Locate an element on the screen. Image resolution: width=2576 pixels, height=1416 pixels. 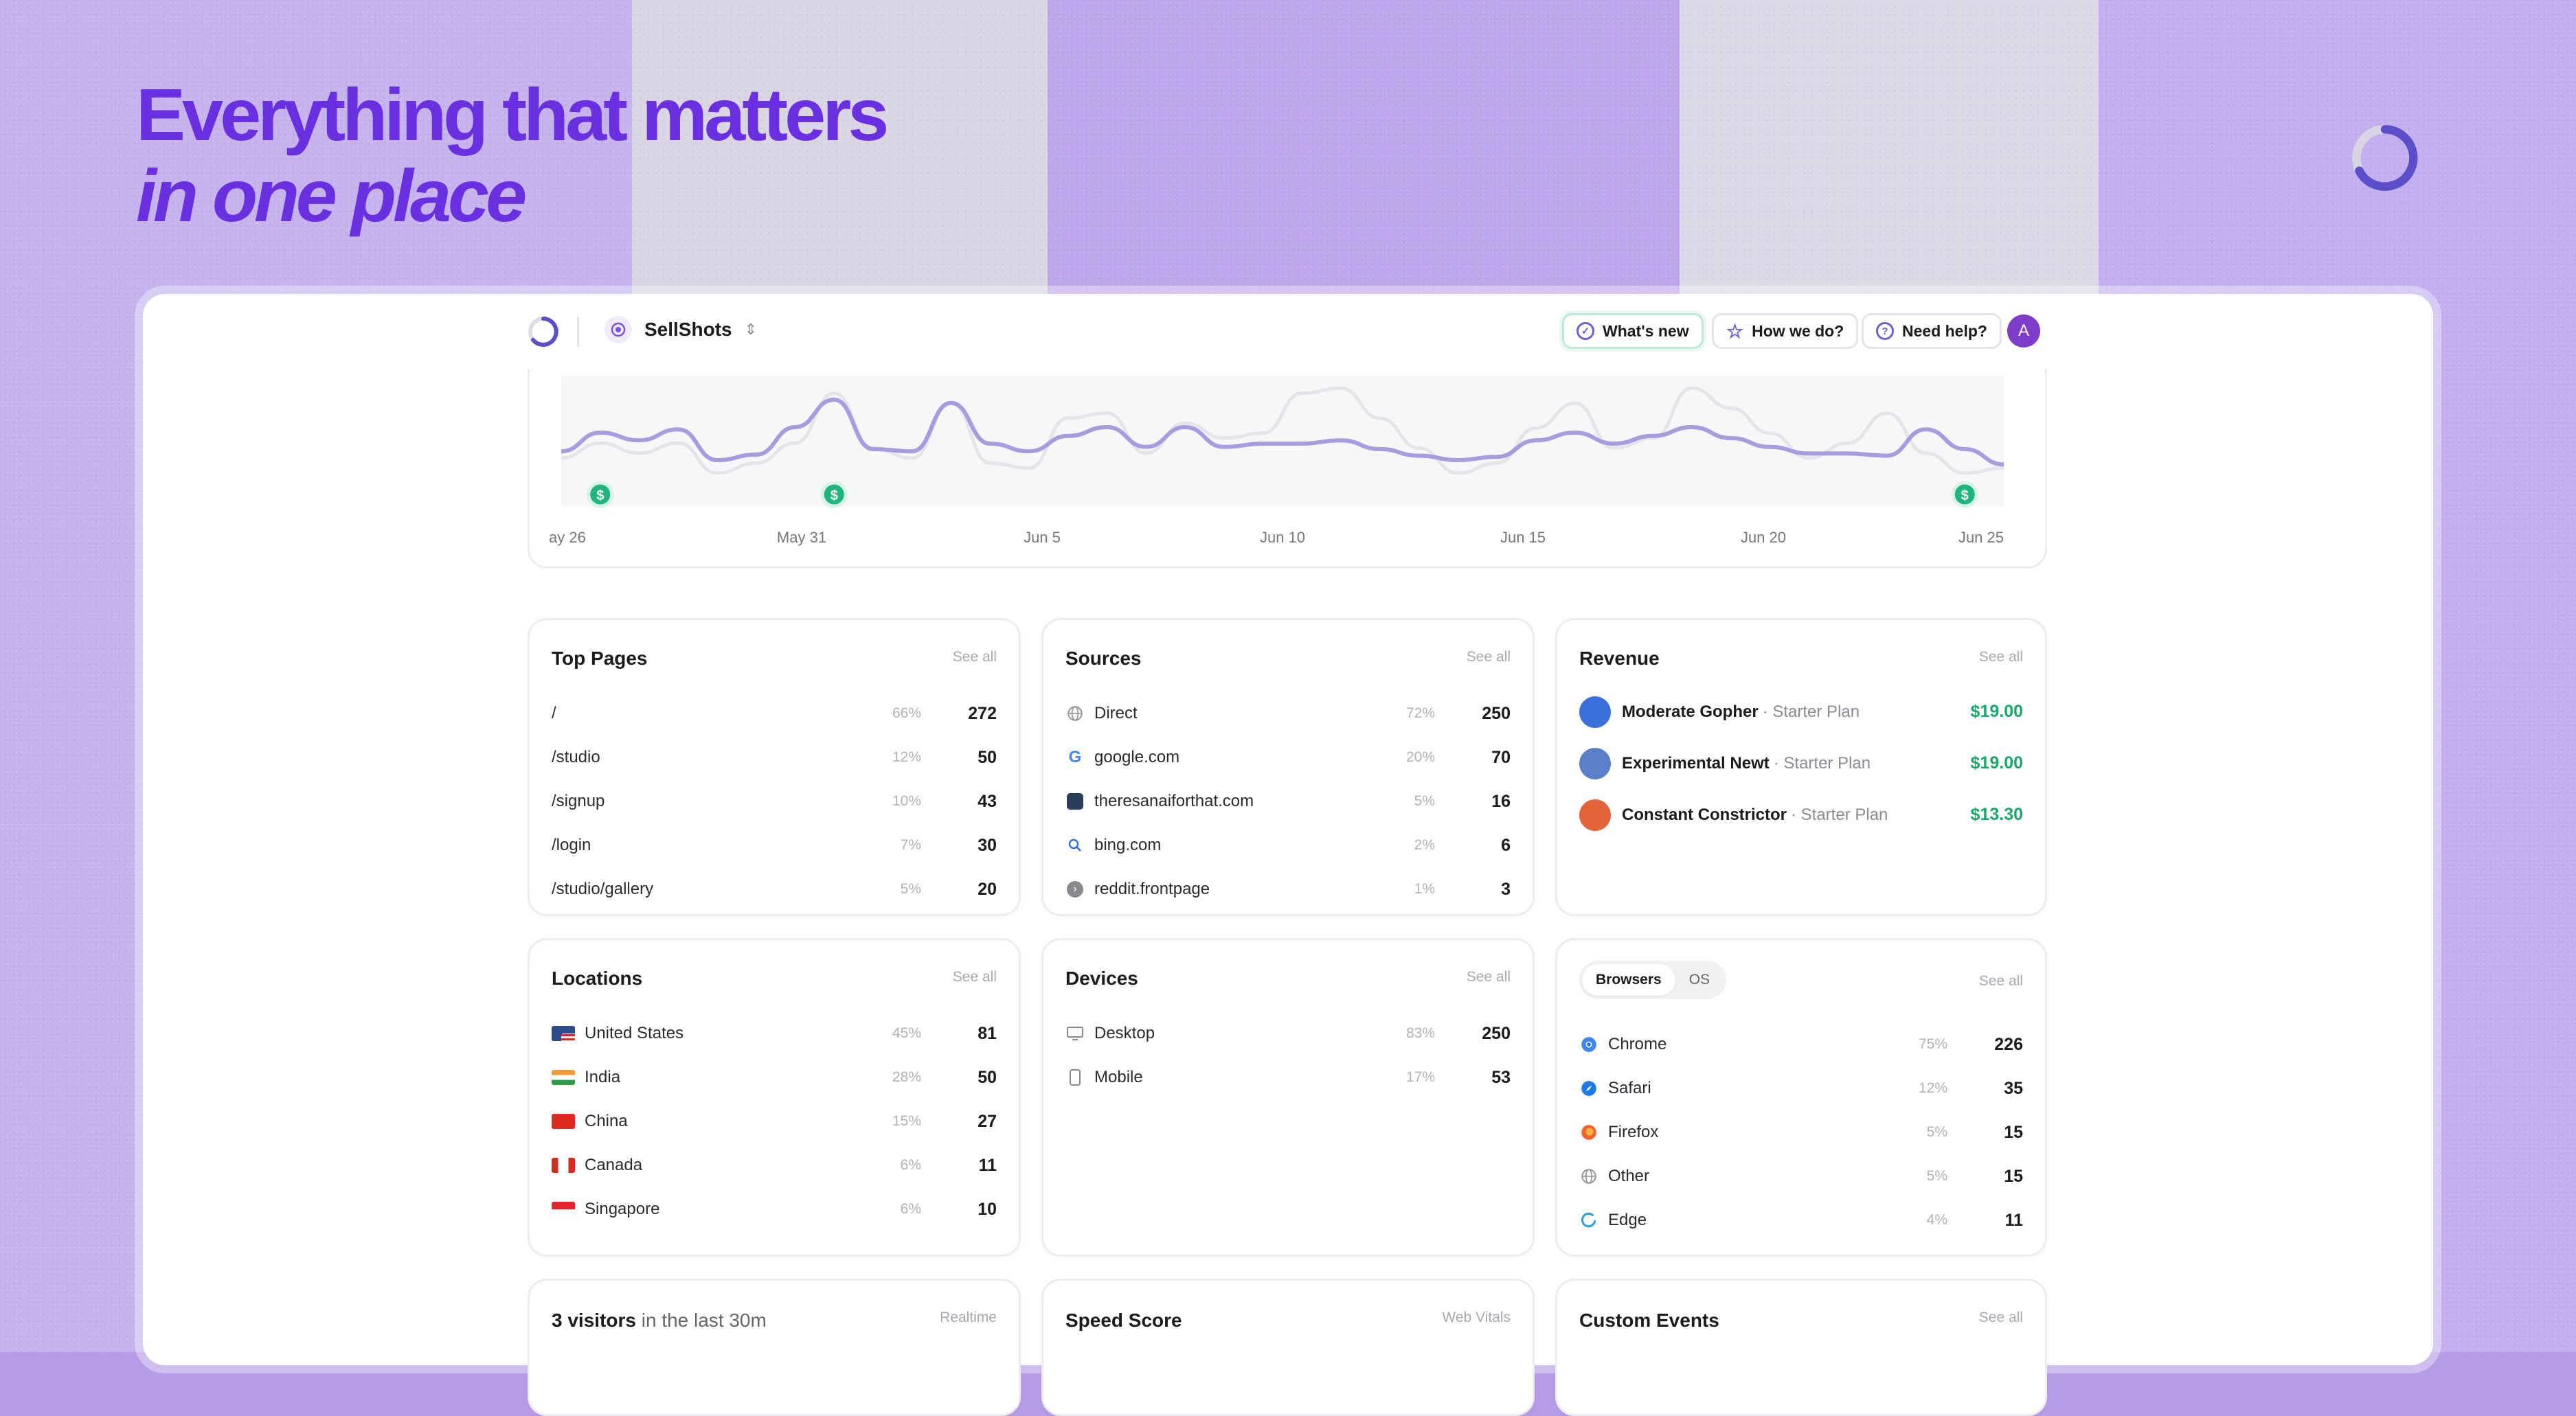
how-we-do-label: How we do? is located at coordinates (1798, 330).